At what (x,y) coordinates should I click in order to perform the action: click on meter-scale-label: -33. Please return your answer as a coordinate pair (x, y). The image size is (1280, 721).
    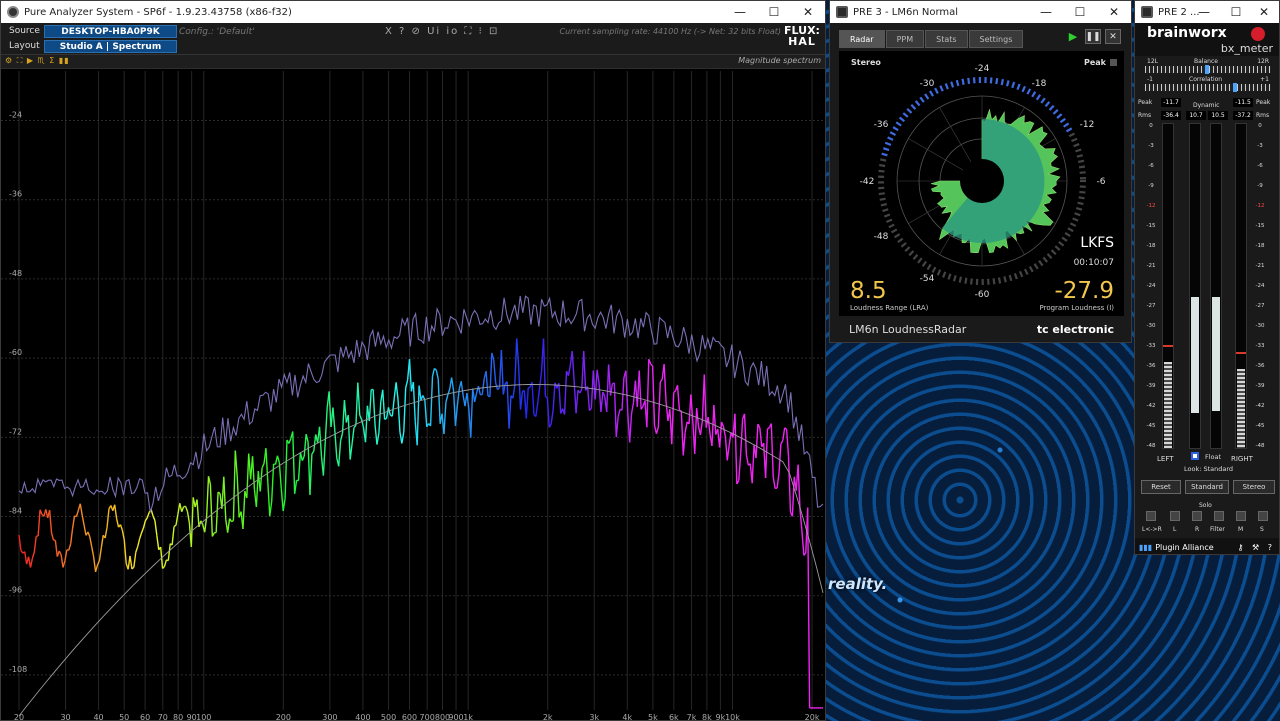
    Looking at the image, I should click on (1260, 346).